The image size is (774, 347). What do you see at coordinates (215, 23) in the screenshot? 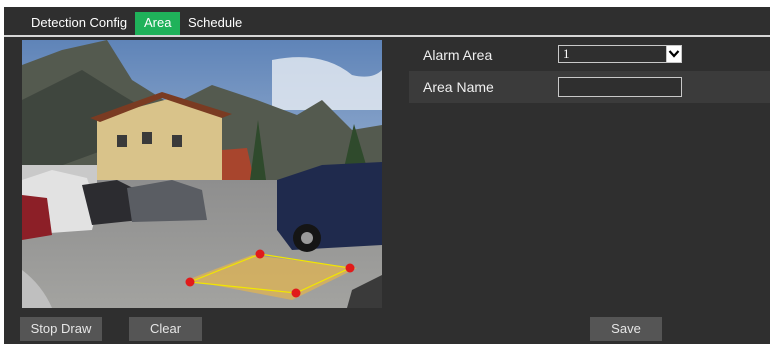
I see `tab-schedule: Schedule` at bounding box center [215, 23].